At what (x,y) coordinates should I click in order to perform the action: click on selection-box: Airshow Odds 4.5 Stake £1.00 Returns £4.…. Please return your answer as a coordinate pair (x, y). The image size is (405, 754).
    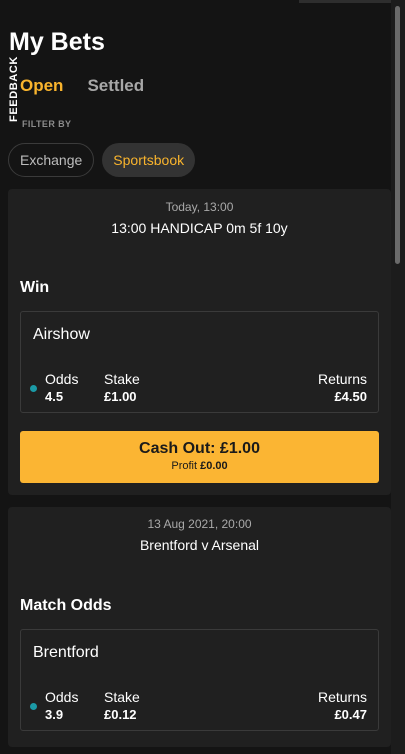
    Looking at the image, I should click on (199, 362).